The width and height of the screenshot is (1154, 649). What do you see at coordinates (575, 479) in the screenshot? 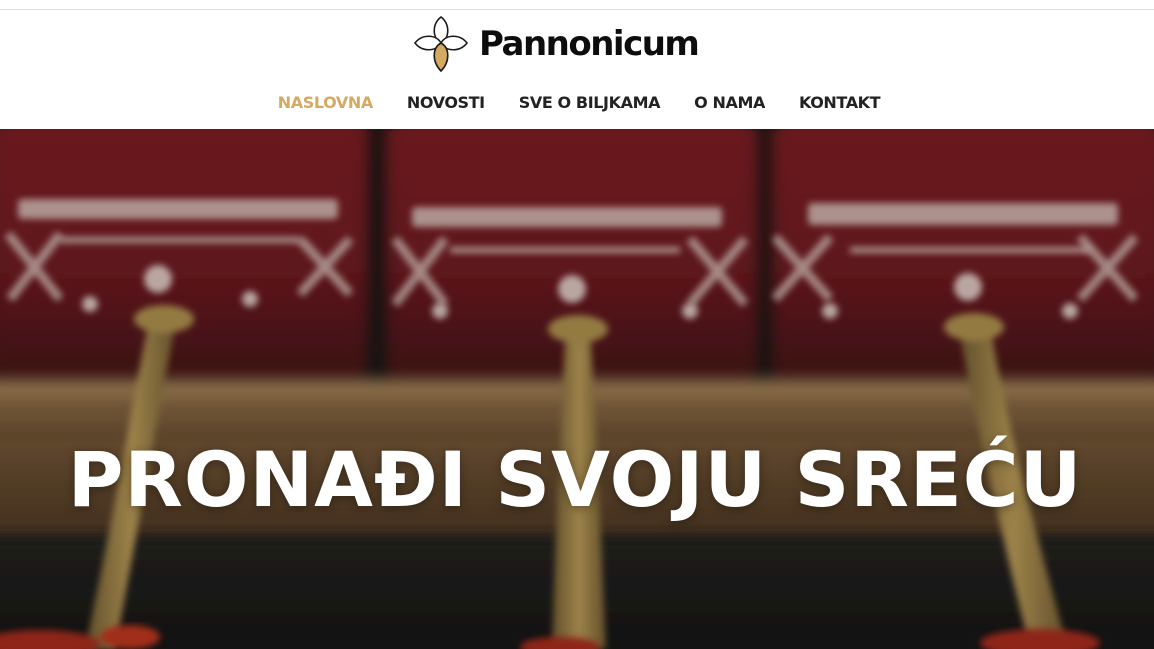
I see `hero-title: PRONAĐI SVOJU SREĆU` at bounding box center [575, 479].